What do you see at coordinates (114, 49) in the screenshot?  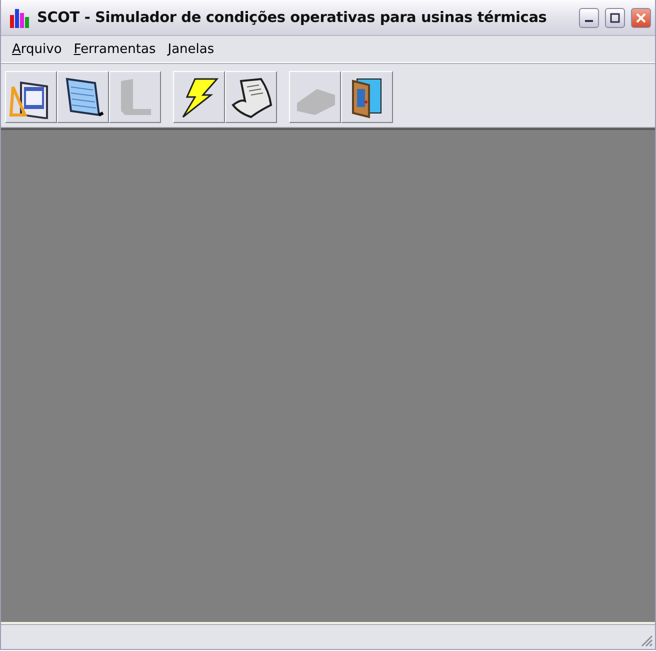 I see `menu-item: Ferramentas` at bounding box center [114, 49].